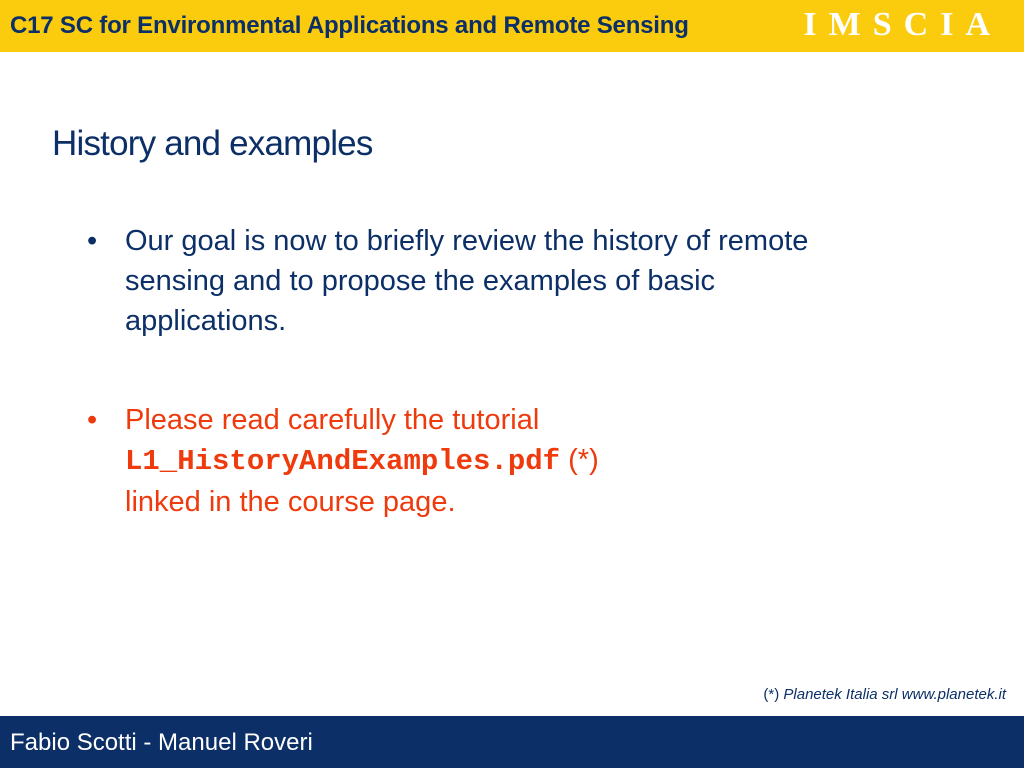 This screenshot has height=768, width=1024. I want to click on bullet-tutorial-line-3: linked in the course page., so click(290, 502).